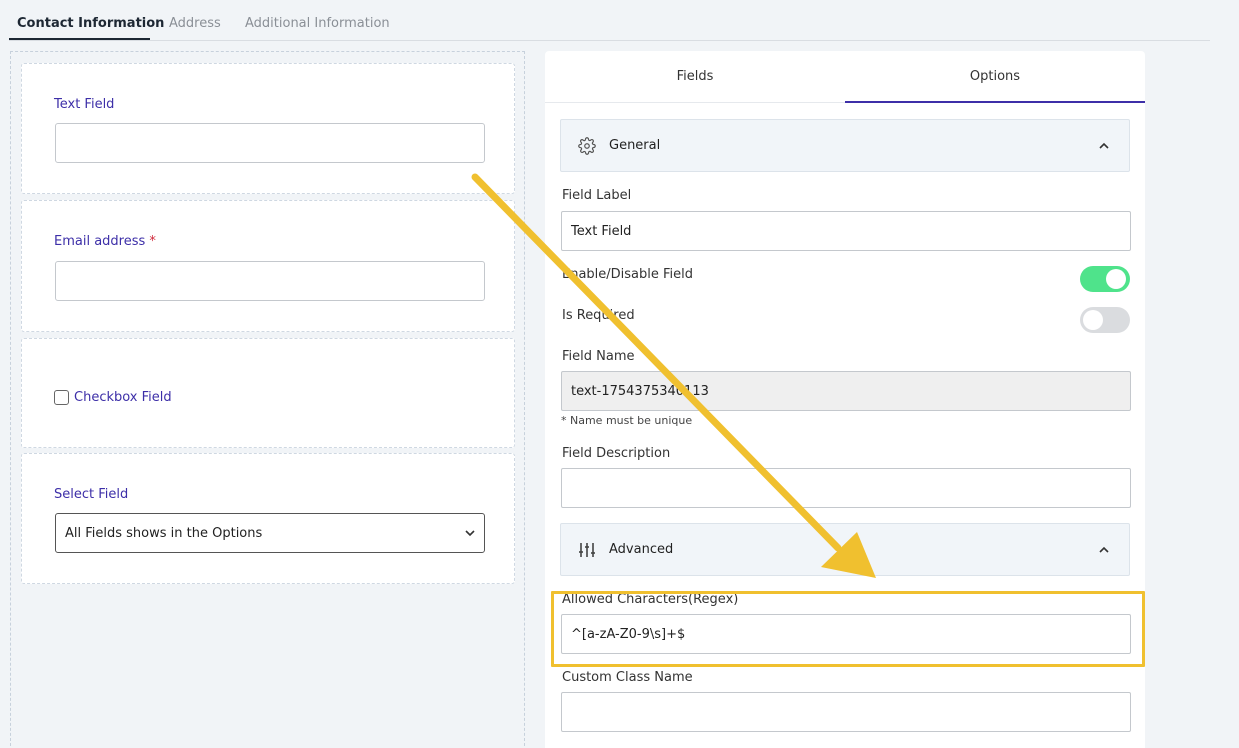 The width and height of the screenshot is (1239, 748). What do you see at coordinates (597, 195) in the screenshot?
I see `field-label-label: Field Label` at bounding box center [597, 195].